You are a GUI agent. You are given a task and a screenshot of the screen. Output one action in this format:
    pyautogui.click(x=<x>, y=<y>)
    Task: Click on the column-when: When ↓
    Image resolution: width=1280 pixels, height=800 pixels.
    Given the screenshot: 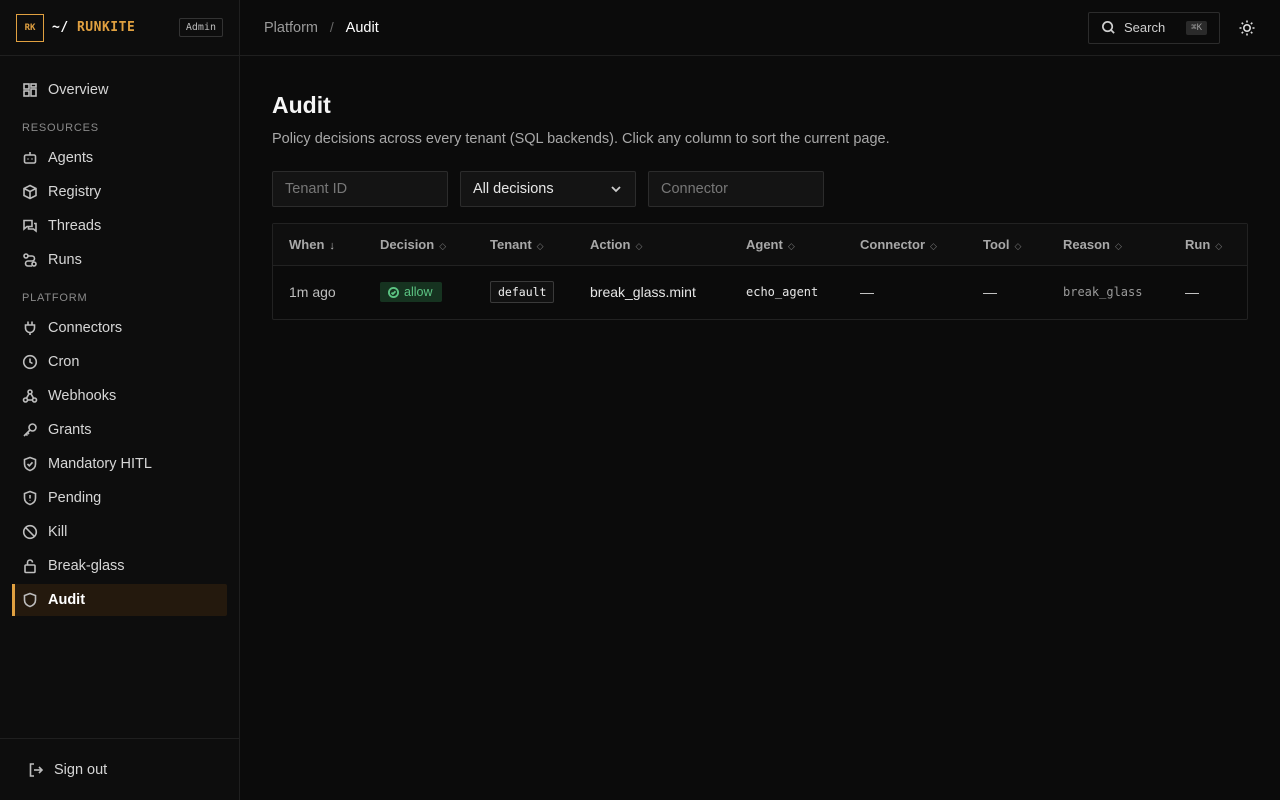 What is the action you would take?
    pyautogui.click(x=318, y=244)
    